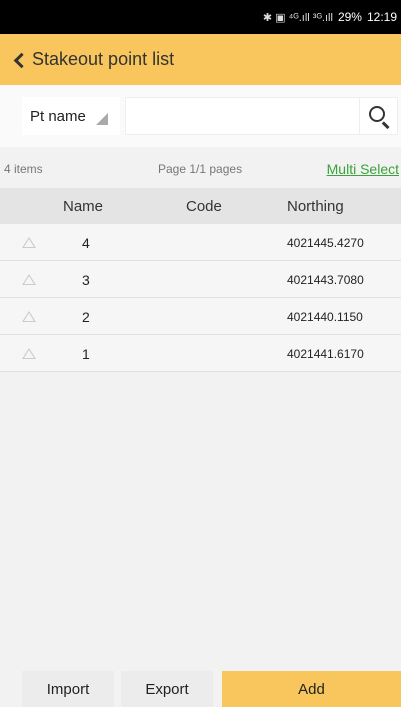 The height and width of the screenshot is (707, 401). I want to click on status-bar: ✱ ▣ ⁴ᴳ.ıll ³ᴳ.ıll 29% 12:19, so click(200, 17).